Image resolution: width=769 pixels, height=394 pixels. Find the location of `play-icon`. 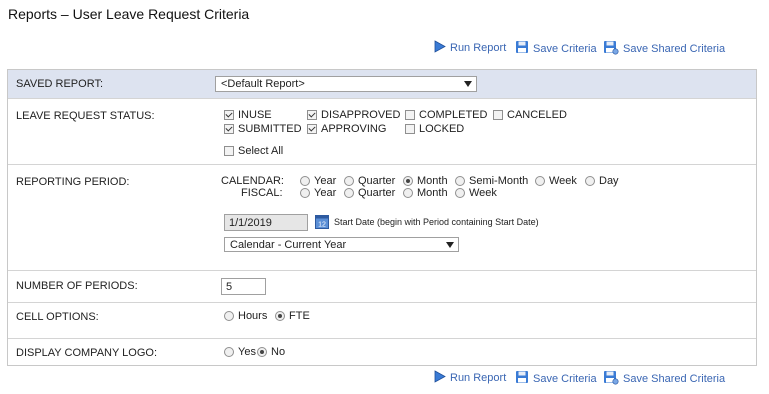

play-icon is located at coordinates (439, 378).